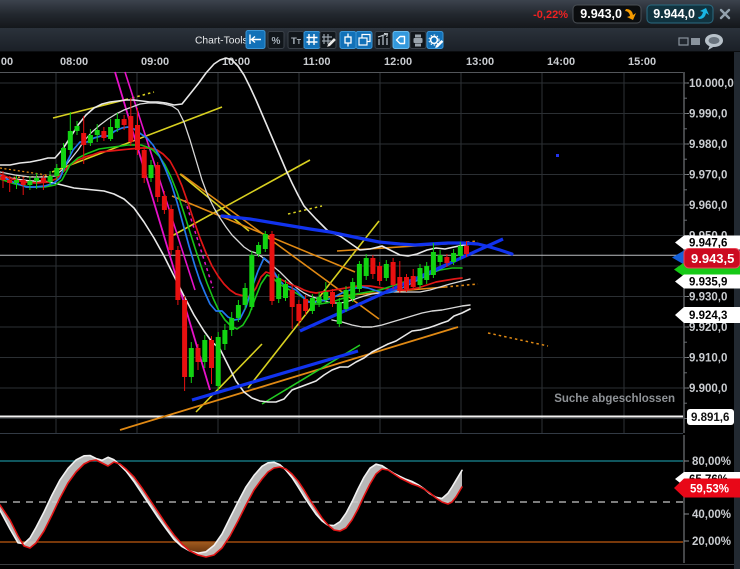 The height and width of the screenshot is (569, 740). What do you see at coordinates (708, 115) in the screenshot?
I see `svg-text: 9.990,0` at bounding box center [708, 115].